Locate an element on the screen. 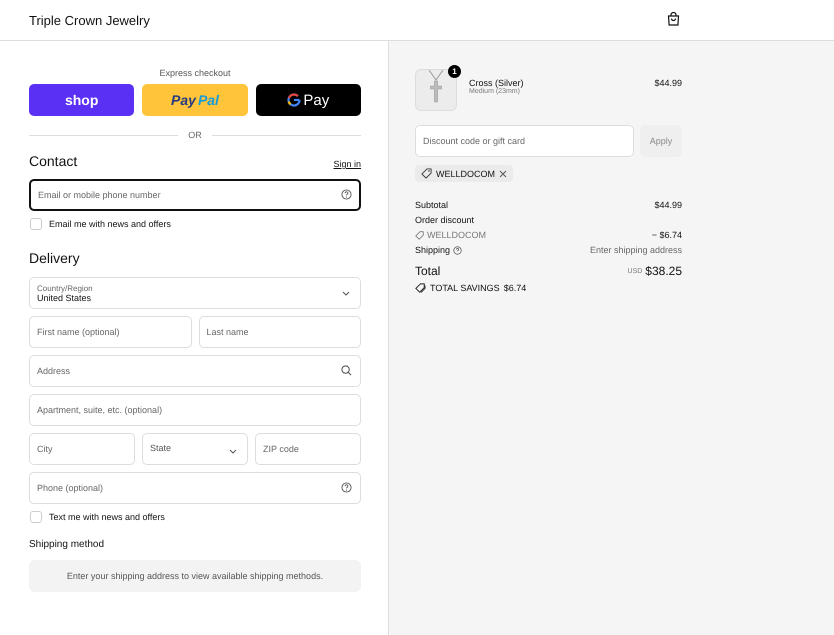  zip-field: ZIP code is located at coordinates (308, 449).